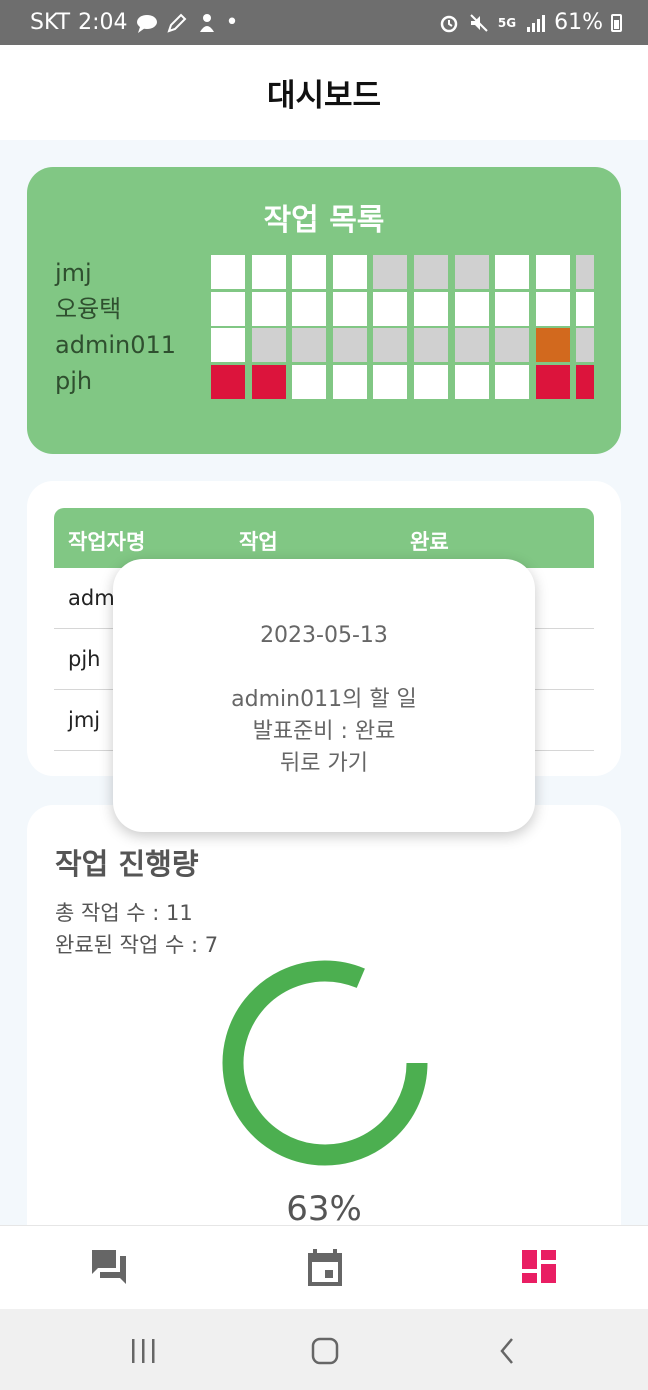 This screenshot has width=648, height=1390. I want to click on row-worker-name: jmj, so click(84, 720).